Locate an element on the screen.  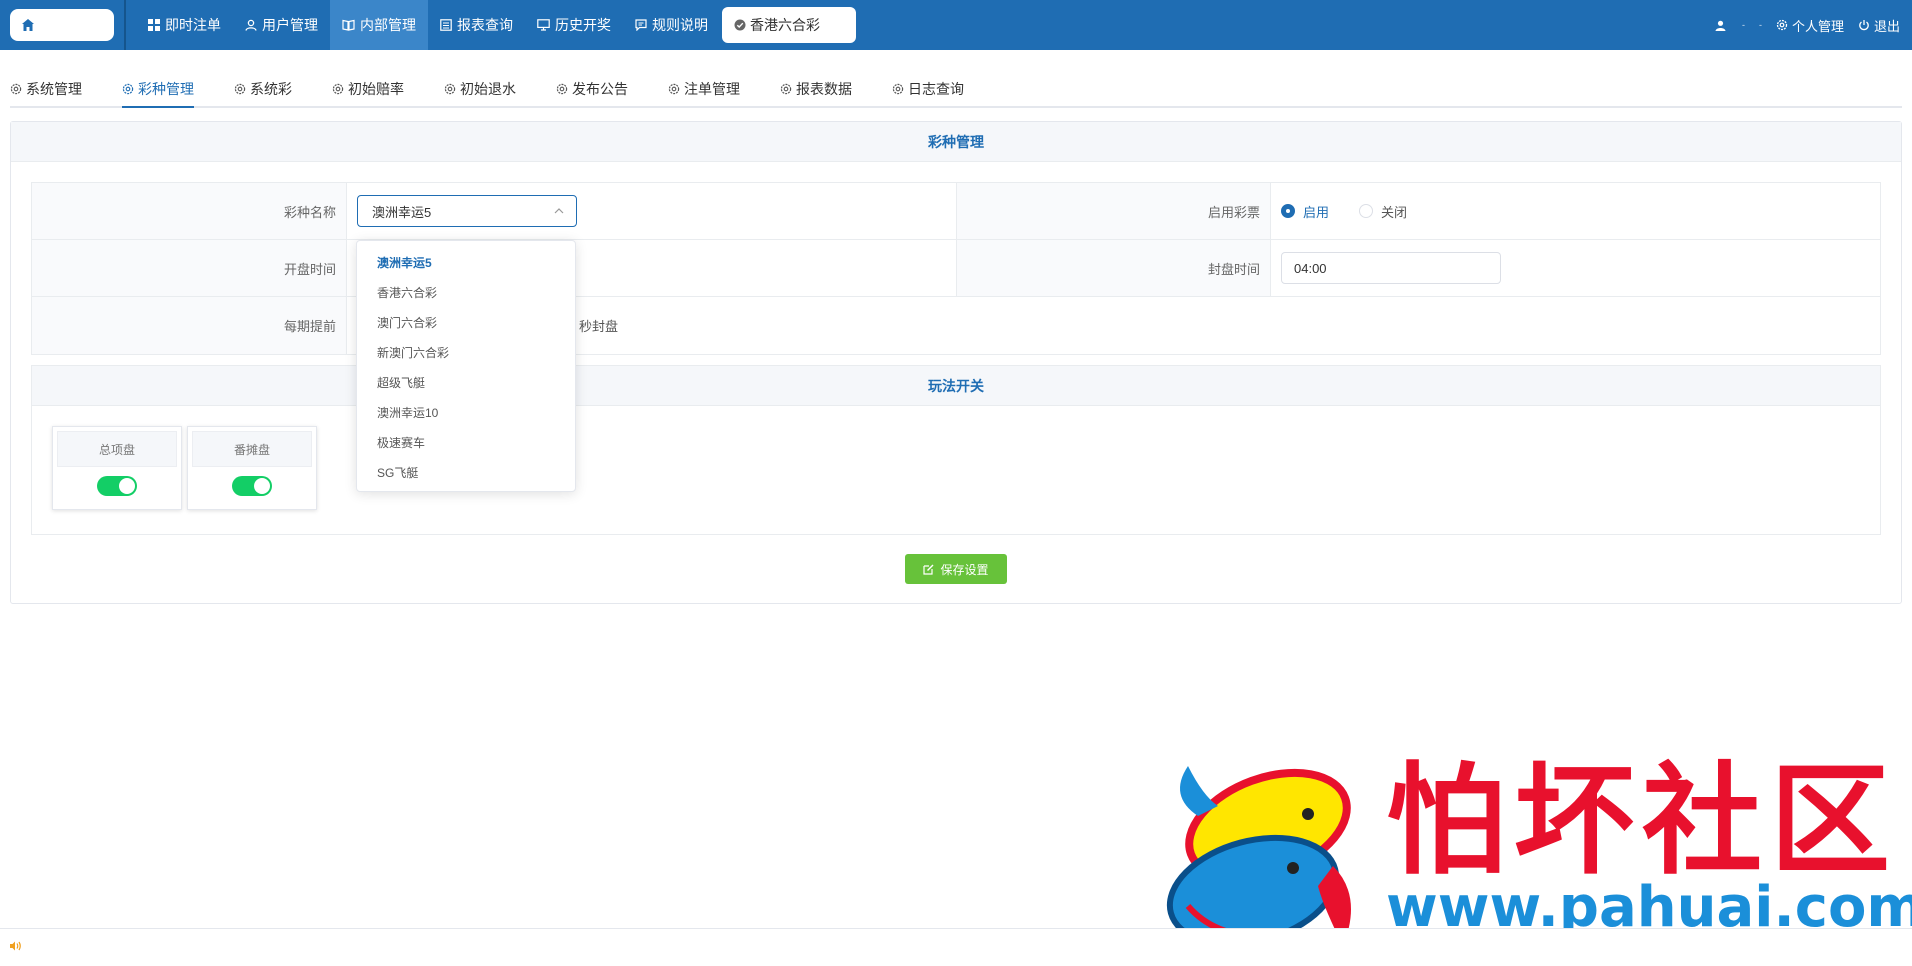
tab-lottery-management: 彩种管理 is located at coordinates (158, 90).